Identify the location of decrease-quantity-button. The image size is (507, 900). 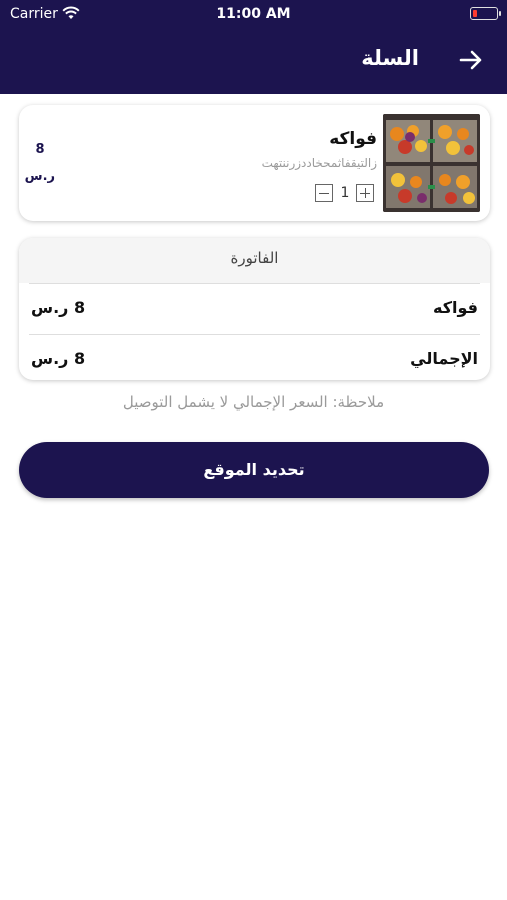
(324, 193).